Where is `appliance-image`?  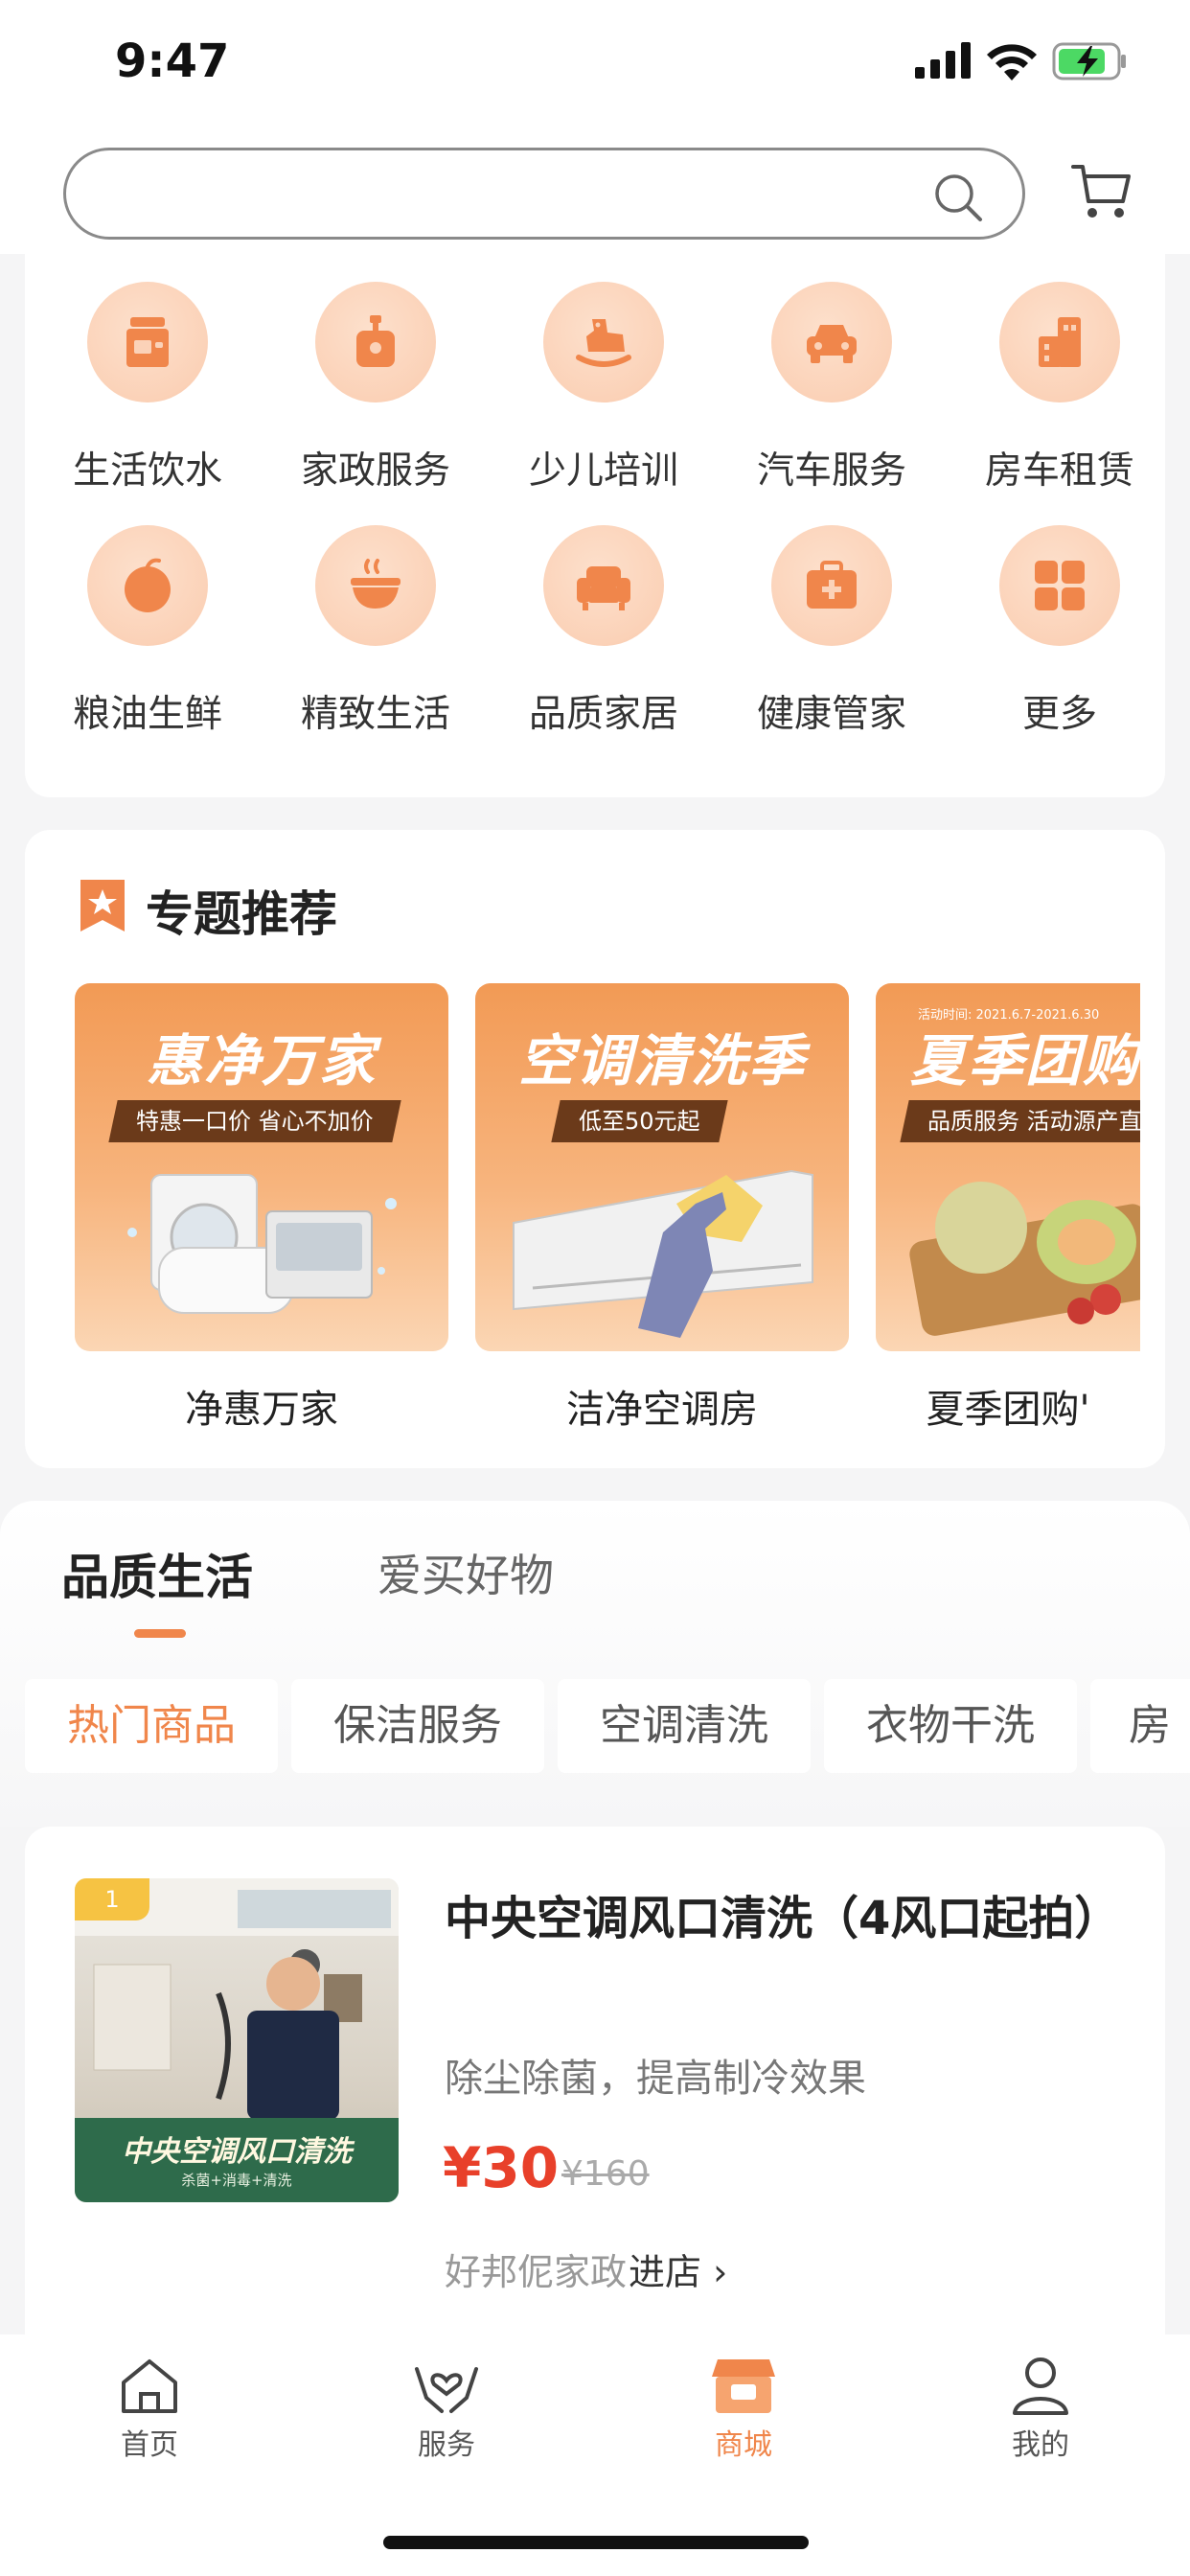
appliance-image is located at coordinates (262, 1244).